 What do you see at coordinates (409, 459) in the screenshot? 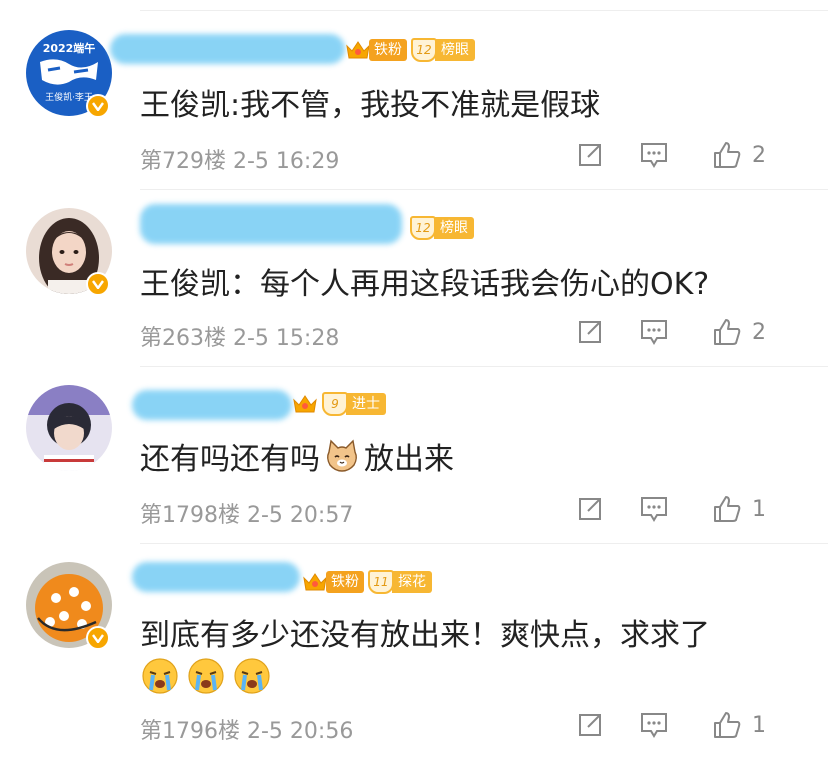
I see `comment-text-part: 放出来` at bounding box center [409, 459].